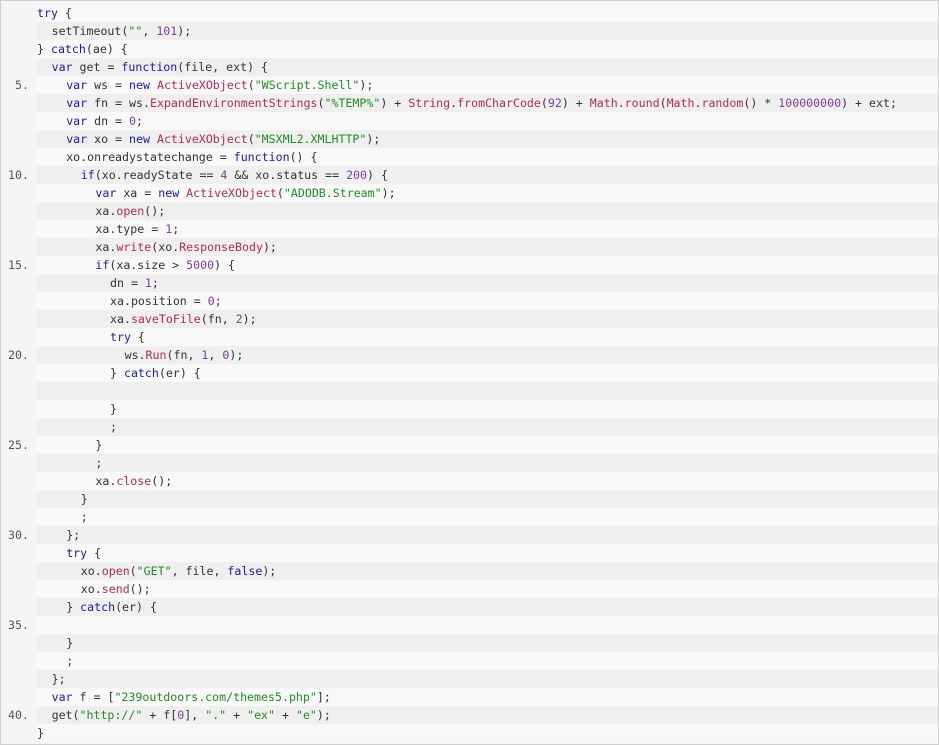 The image size is (939, 745). I want to click on code-content: } catch(er) {, so click(119, 373).